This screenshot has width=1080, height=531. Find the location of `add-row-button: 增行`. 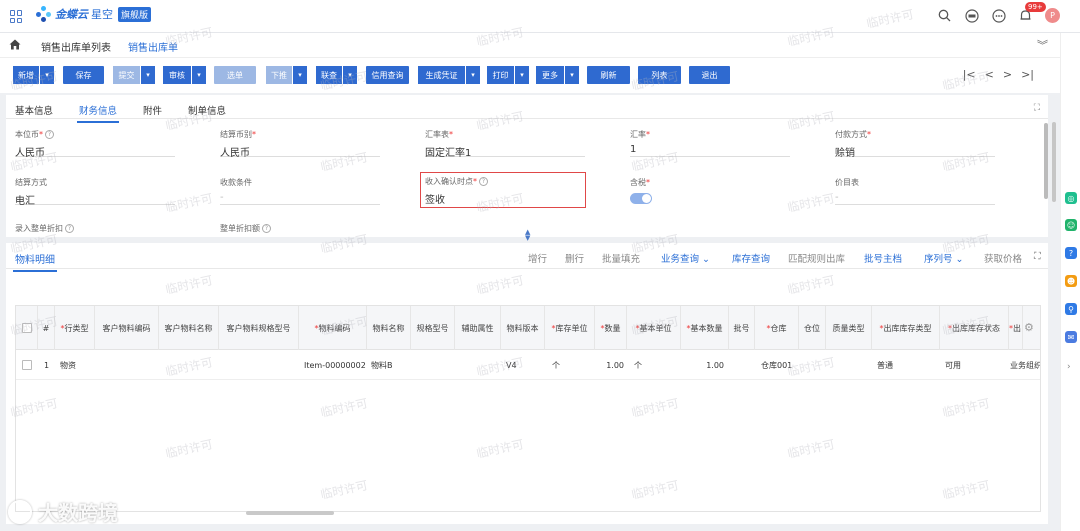

add-row-button: 增行 is located at coordinates (537, 258).